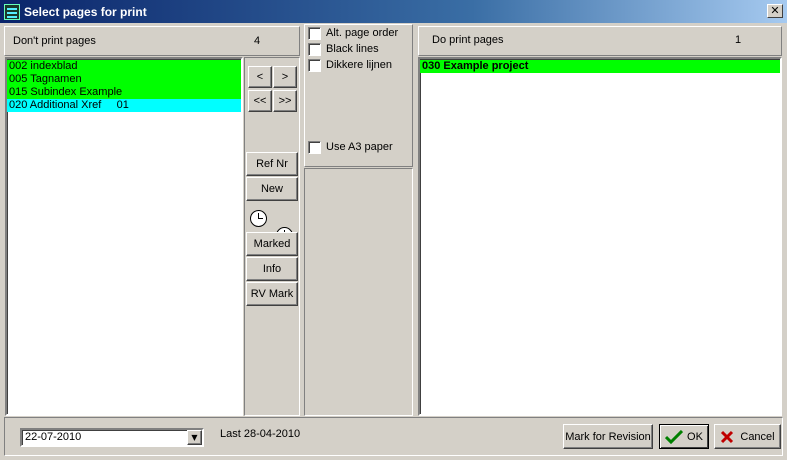 The height and width of the screenshot is (460, 787). Describe the element at coordinates (695, 436) in the screenshot. I see `ok-label: OK` at that location.